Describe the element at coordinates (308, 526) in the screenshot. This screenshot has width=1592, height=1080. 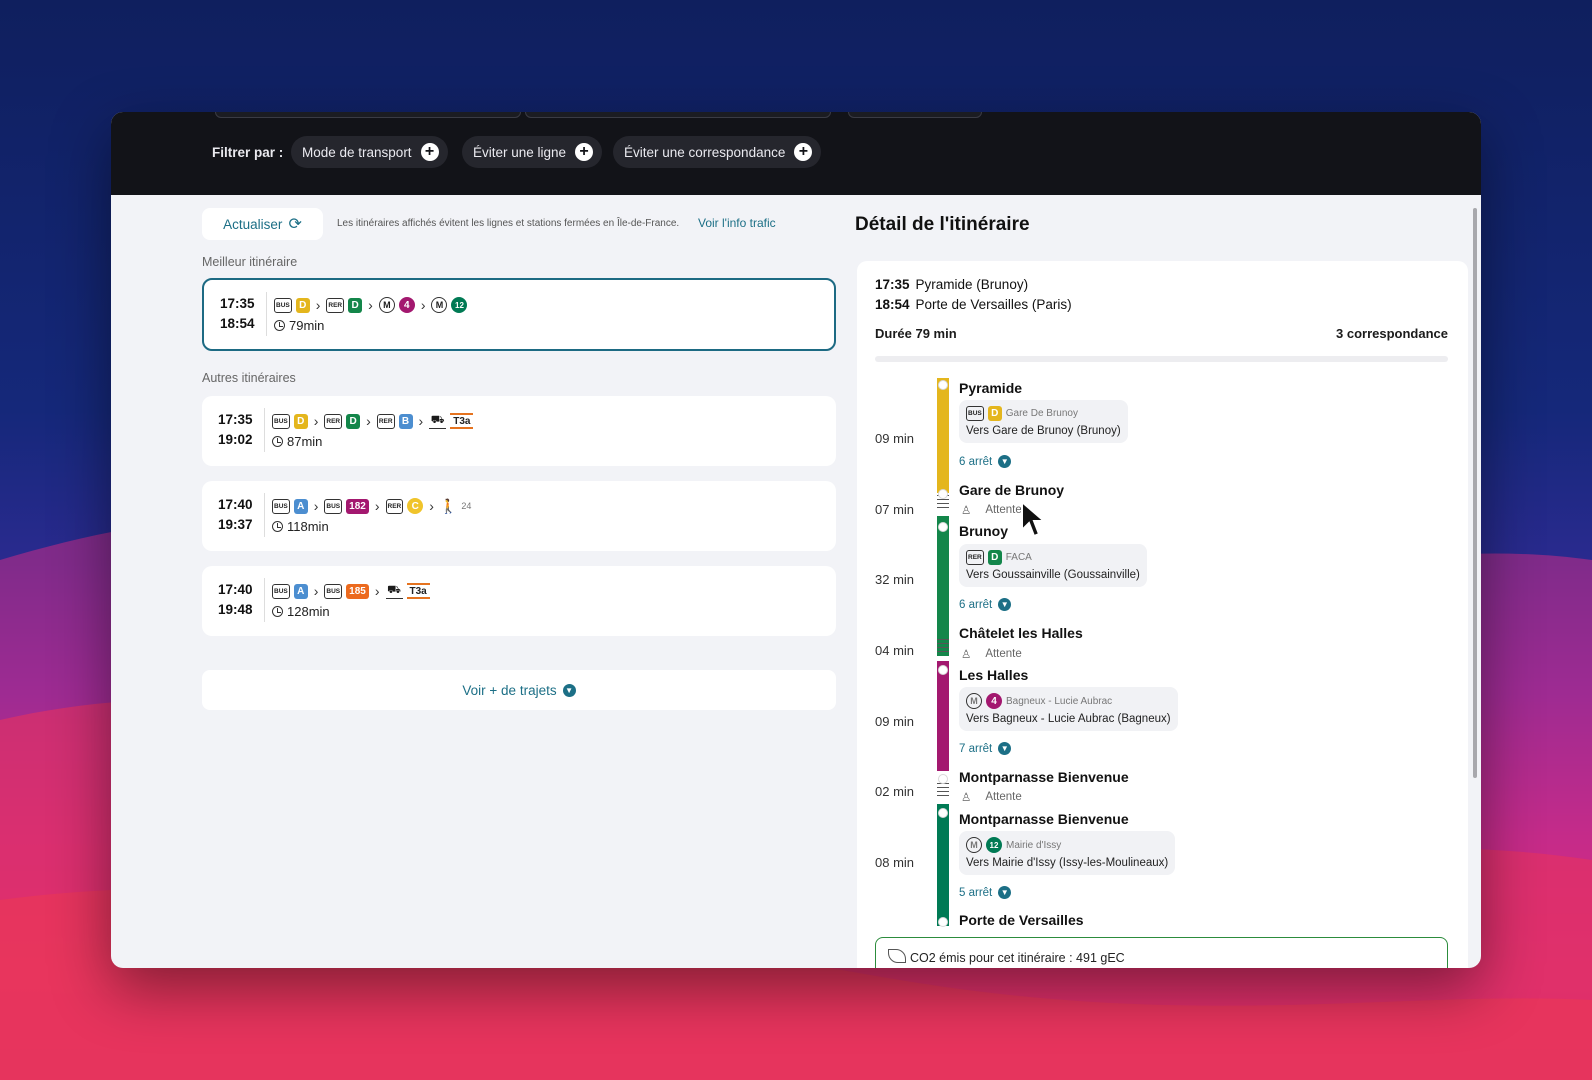
I see `duration-text: 118min` at that location.